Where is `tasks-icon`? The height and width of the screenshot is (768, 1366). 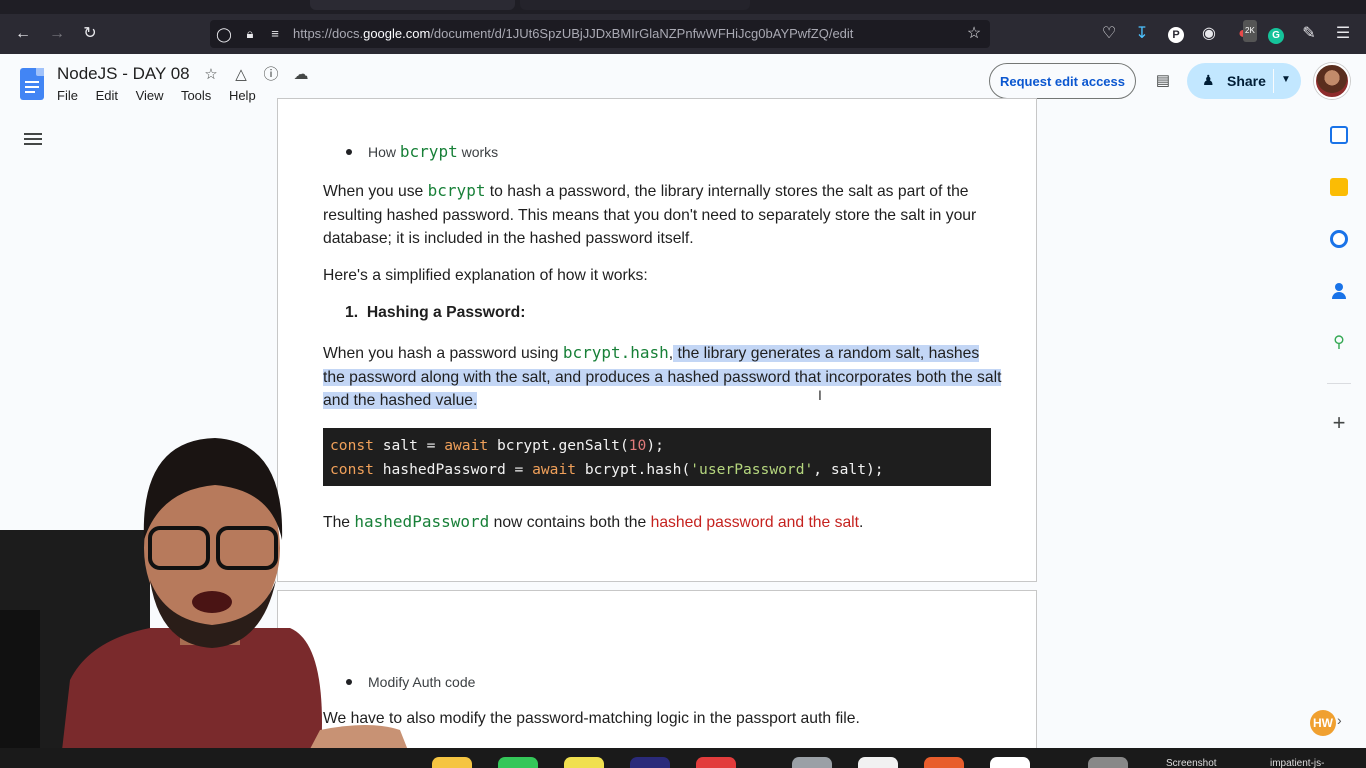
tasks-icon is located at coordinates (1339, 239).